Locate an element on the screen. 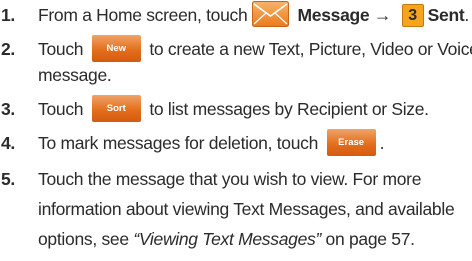 The height and width of the screenshot is (261, 472). cross-reference-link: “Viewing Text Messages” is located at coordinates (227, 239).